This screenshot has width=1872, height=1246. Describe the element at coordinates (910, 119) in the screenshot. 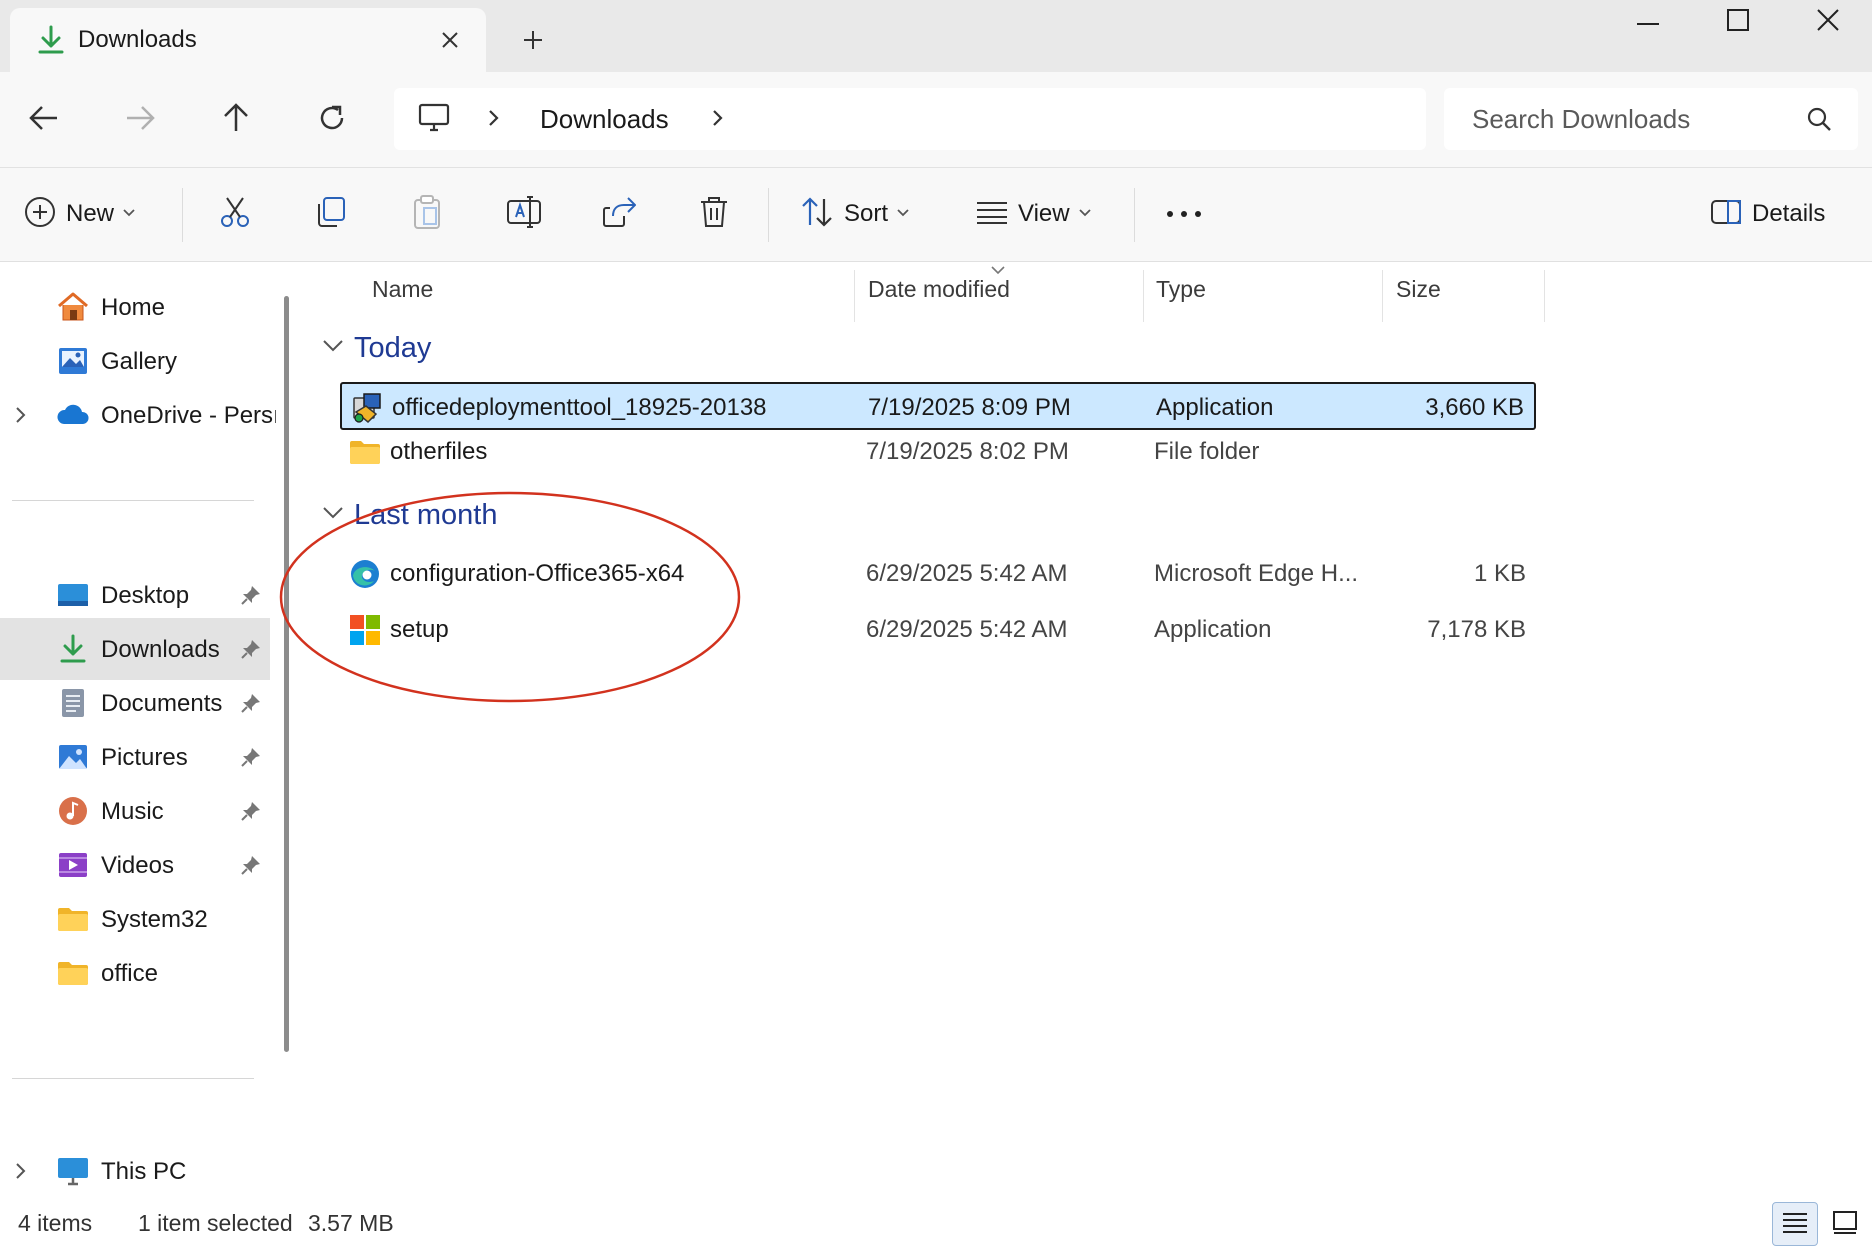

I see `address-bar: Downloads` at that location.